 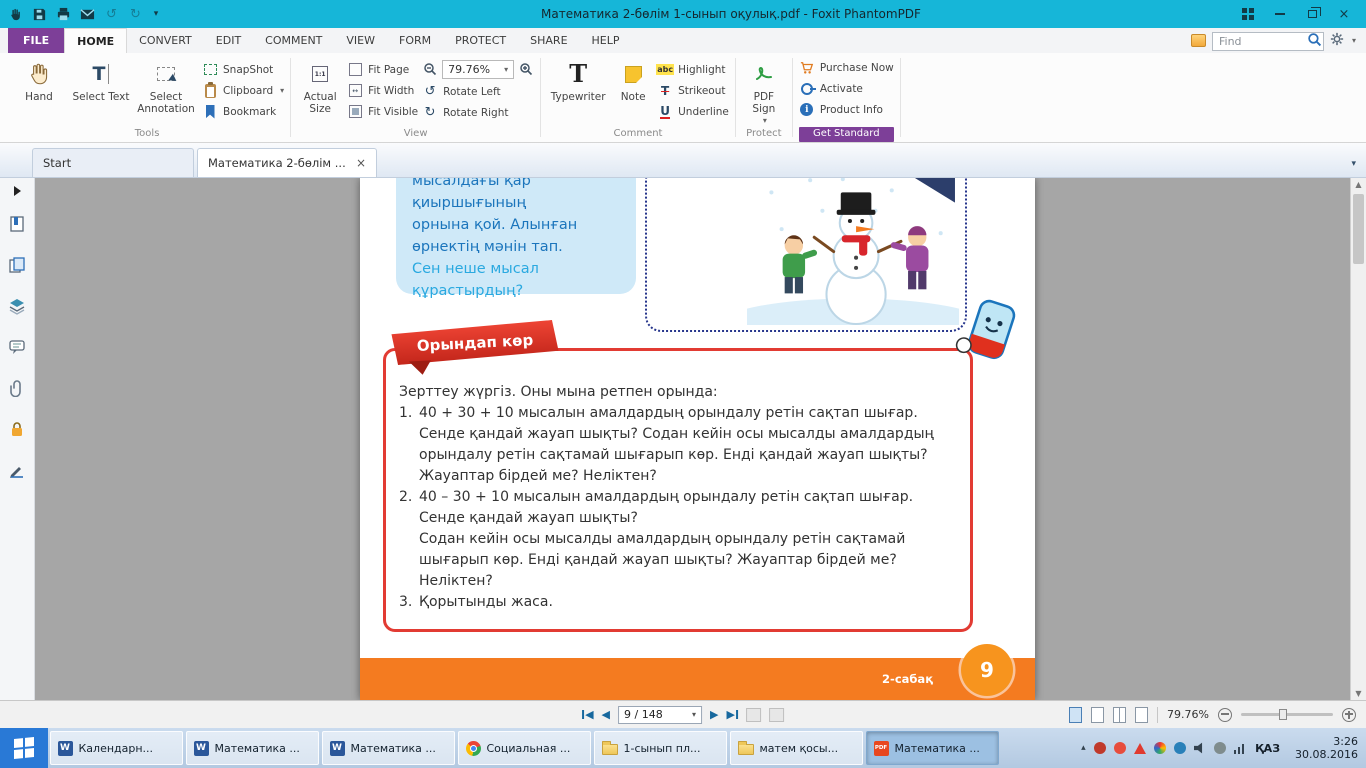 I want to click on zoom-out-button, so click(x=1225, y=714).